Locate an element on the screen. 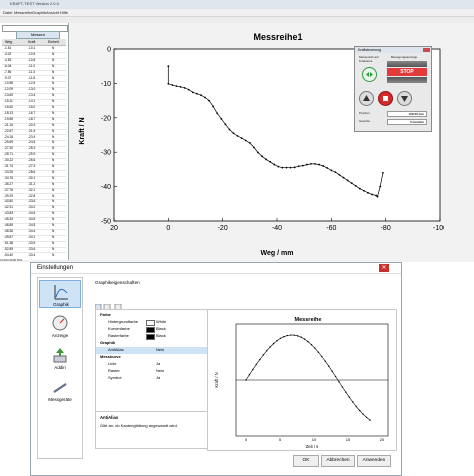 This screenshot has width=474, height=476. tab-messen: Messen is located at coordinates (38, 35).